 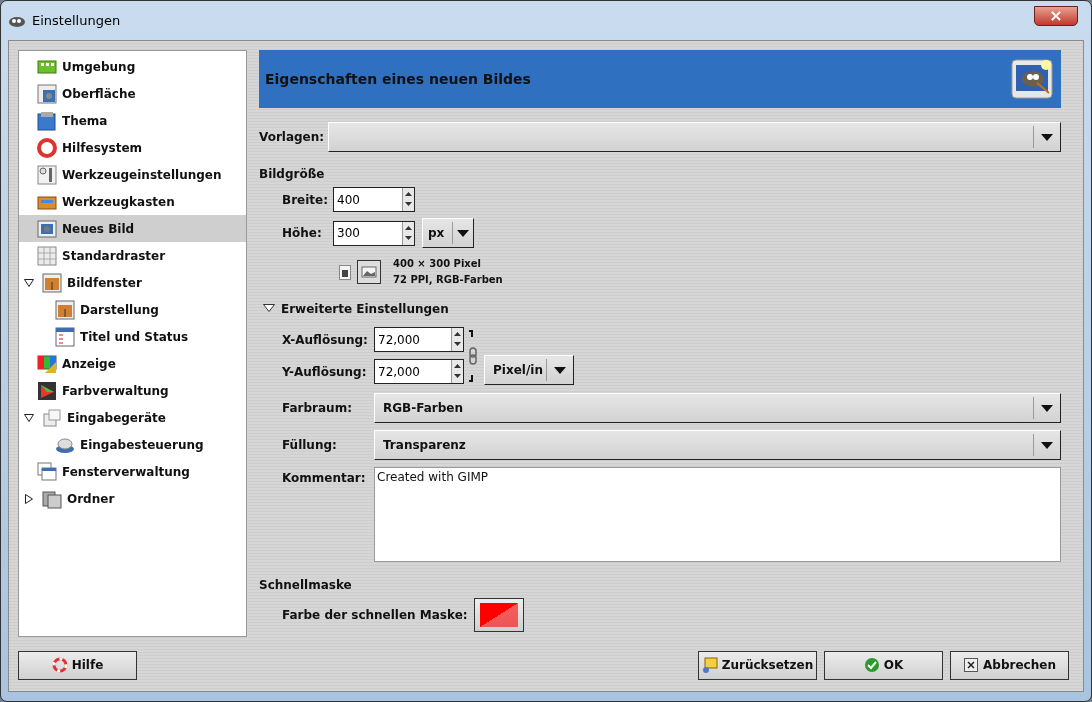 I want to click on window-title: Einstellungen, so click(x=76, y=20).